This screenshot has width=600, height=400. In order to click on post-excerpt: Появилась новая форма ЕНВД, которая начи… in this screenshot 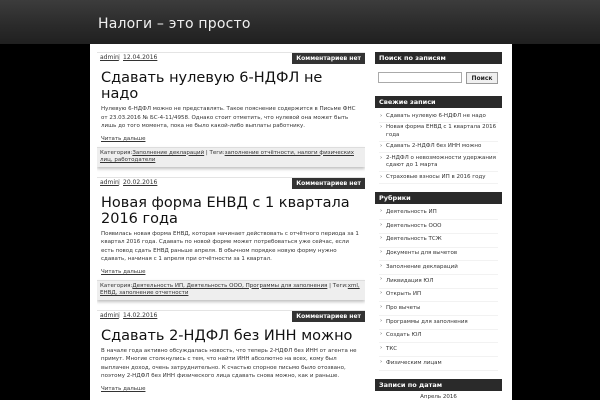, I will do `click(230, 246)`.